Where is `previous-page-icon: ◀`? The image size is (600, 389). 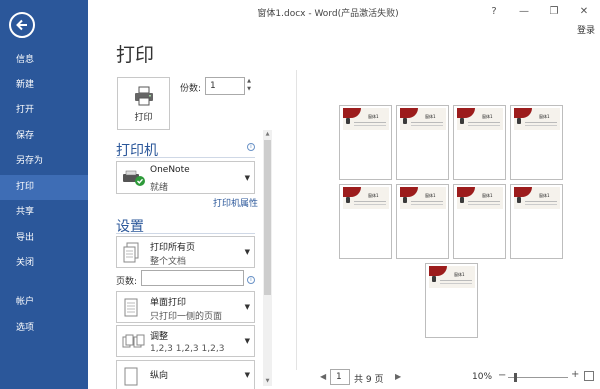
previous-page-icon: ◀ is located at coordinates (323, 376).